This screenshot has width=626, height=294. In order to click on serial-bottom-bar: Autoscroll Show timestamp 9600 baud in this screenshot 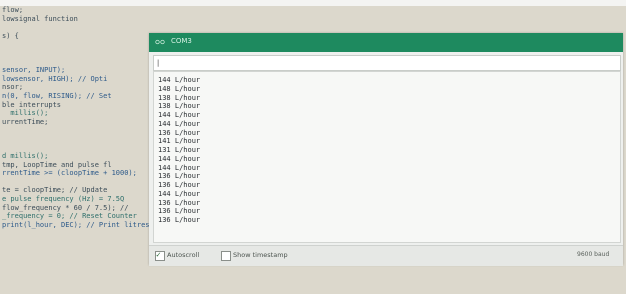, I will do `click(386, 255)`.